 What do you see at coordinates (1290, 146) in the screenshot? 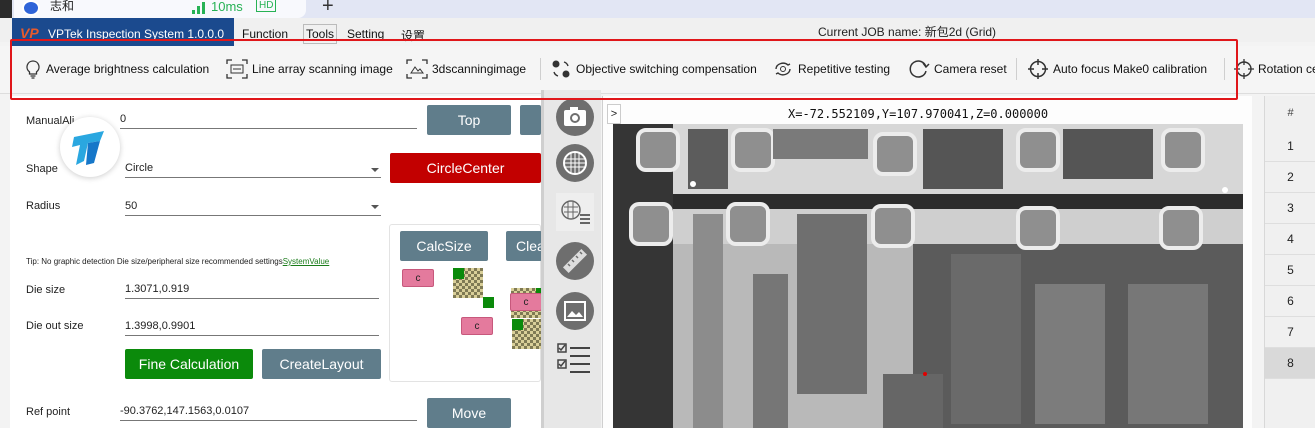
I see `list-item: 1` at bounding box center [1290, 146].